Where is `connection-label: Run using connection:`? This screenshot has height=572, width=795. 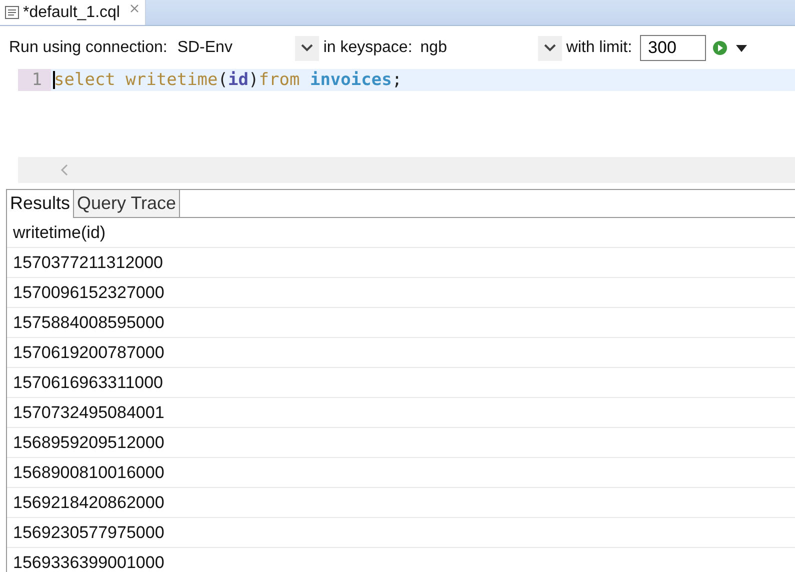
connection-label: Run using connection: is located at coordinates (88, 48).